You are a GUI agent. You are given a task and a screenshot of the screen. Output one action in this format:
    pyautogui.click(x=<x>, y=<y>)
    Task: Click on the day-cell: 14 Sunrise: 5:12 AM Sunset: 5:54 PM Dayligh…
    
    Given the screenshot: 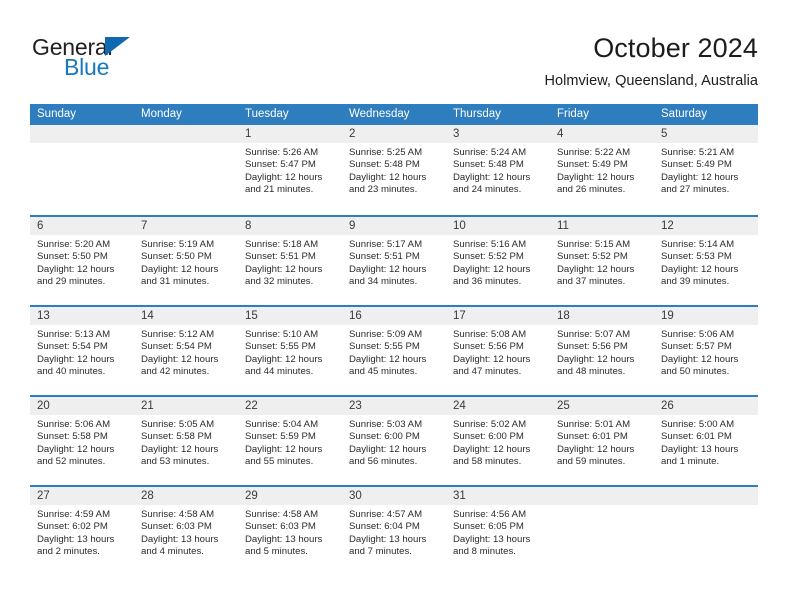 What is the action you would take?
    pyautogui.click(x=186, y=351)
    